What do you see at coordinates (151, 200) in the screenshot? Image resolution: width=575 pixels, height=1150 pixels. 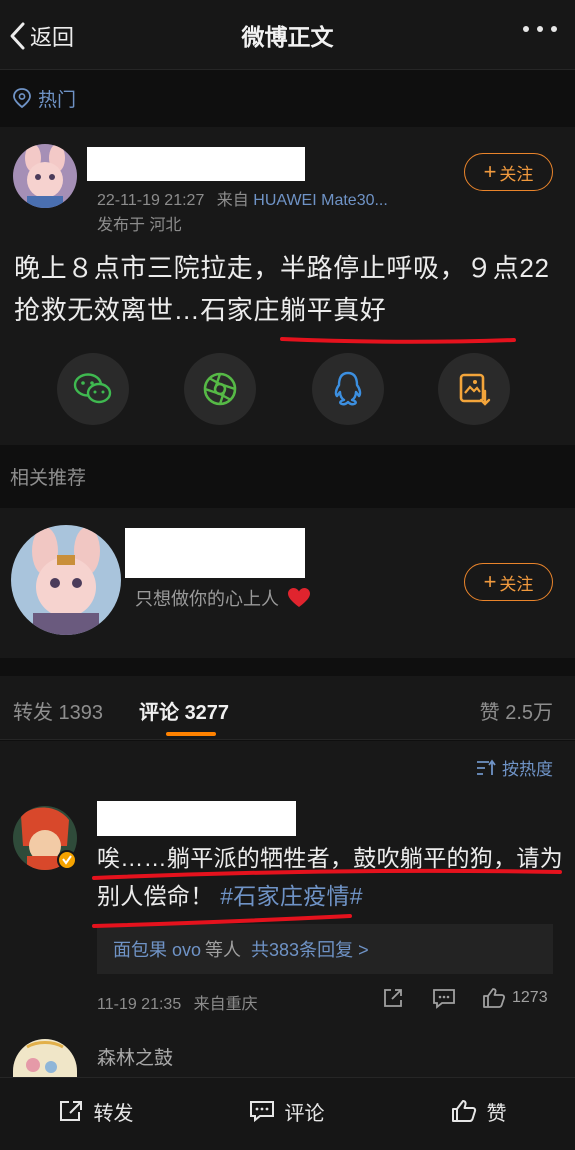 I see `post-time: 22-11-19 21:27` at bounding box center [151, 200].